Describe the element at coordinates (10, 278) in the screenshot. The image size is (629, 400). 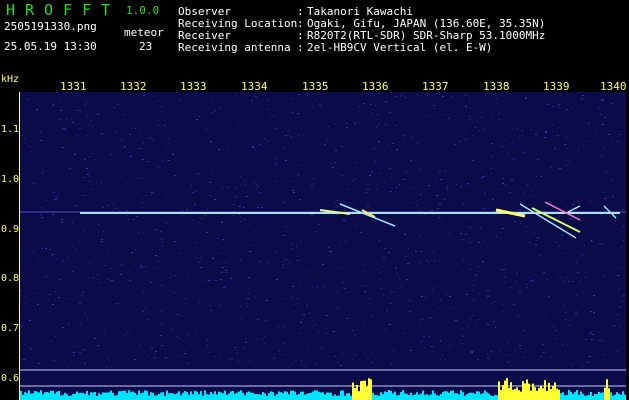
I see `y-tick-label: 0.8` at that location.